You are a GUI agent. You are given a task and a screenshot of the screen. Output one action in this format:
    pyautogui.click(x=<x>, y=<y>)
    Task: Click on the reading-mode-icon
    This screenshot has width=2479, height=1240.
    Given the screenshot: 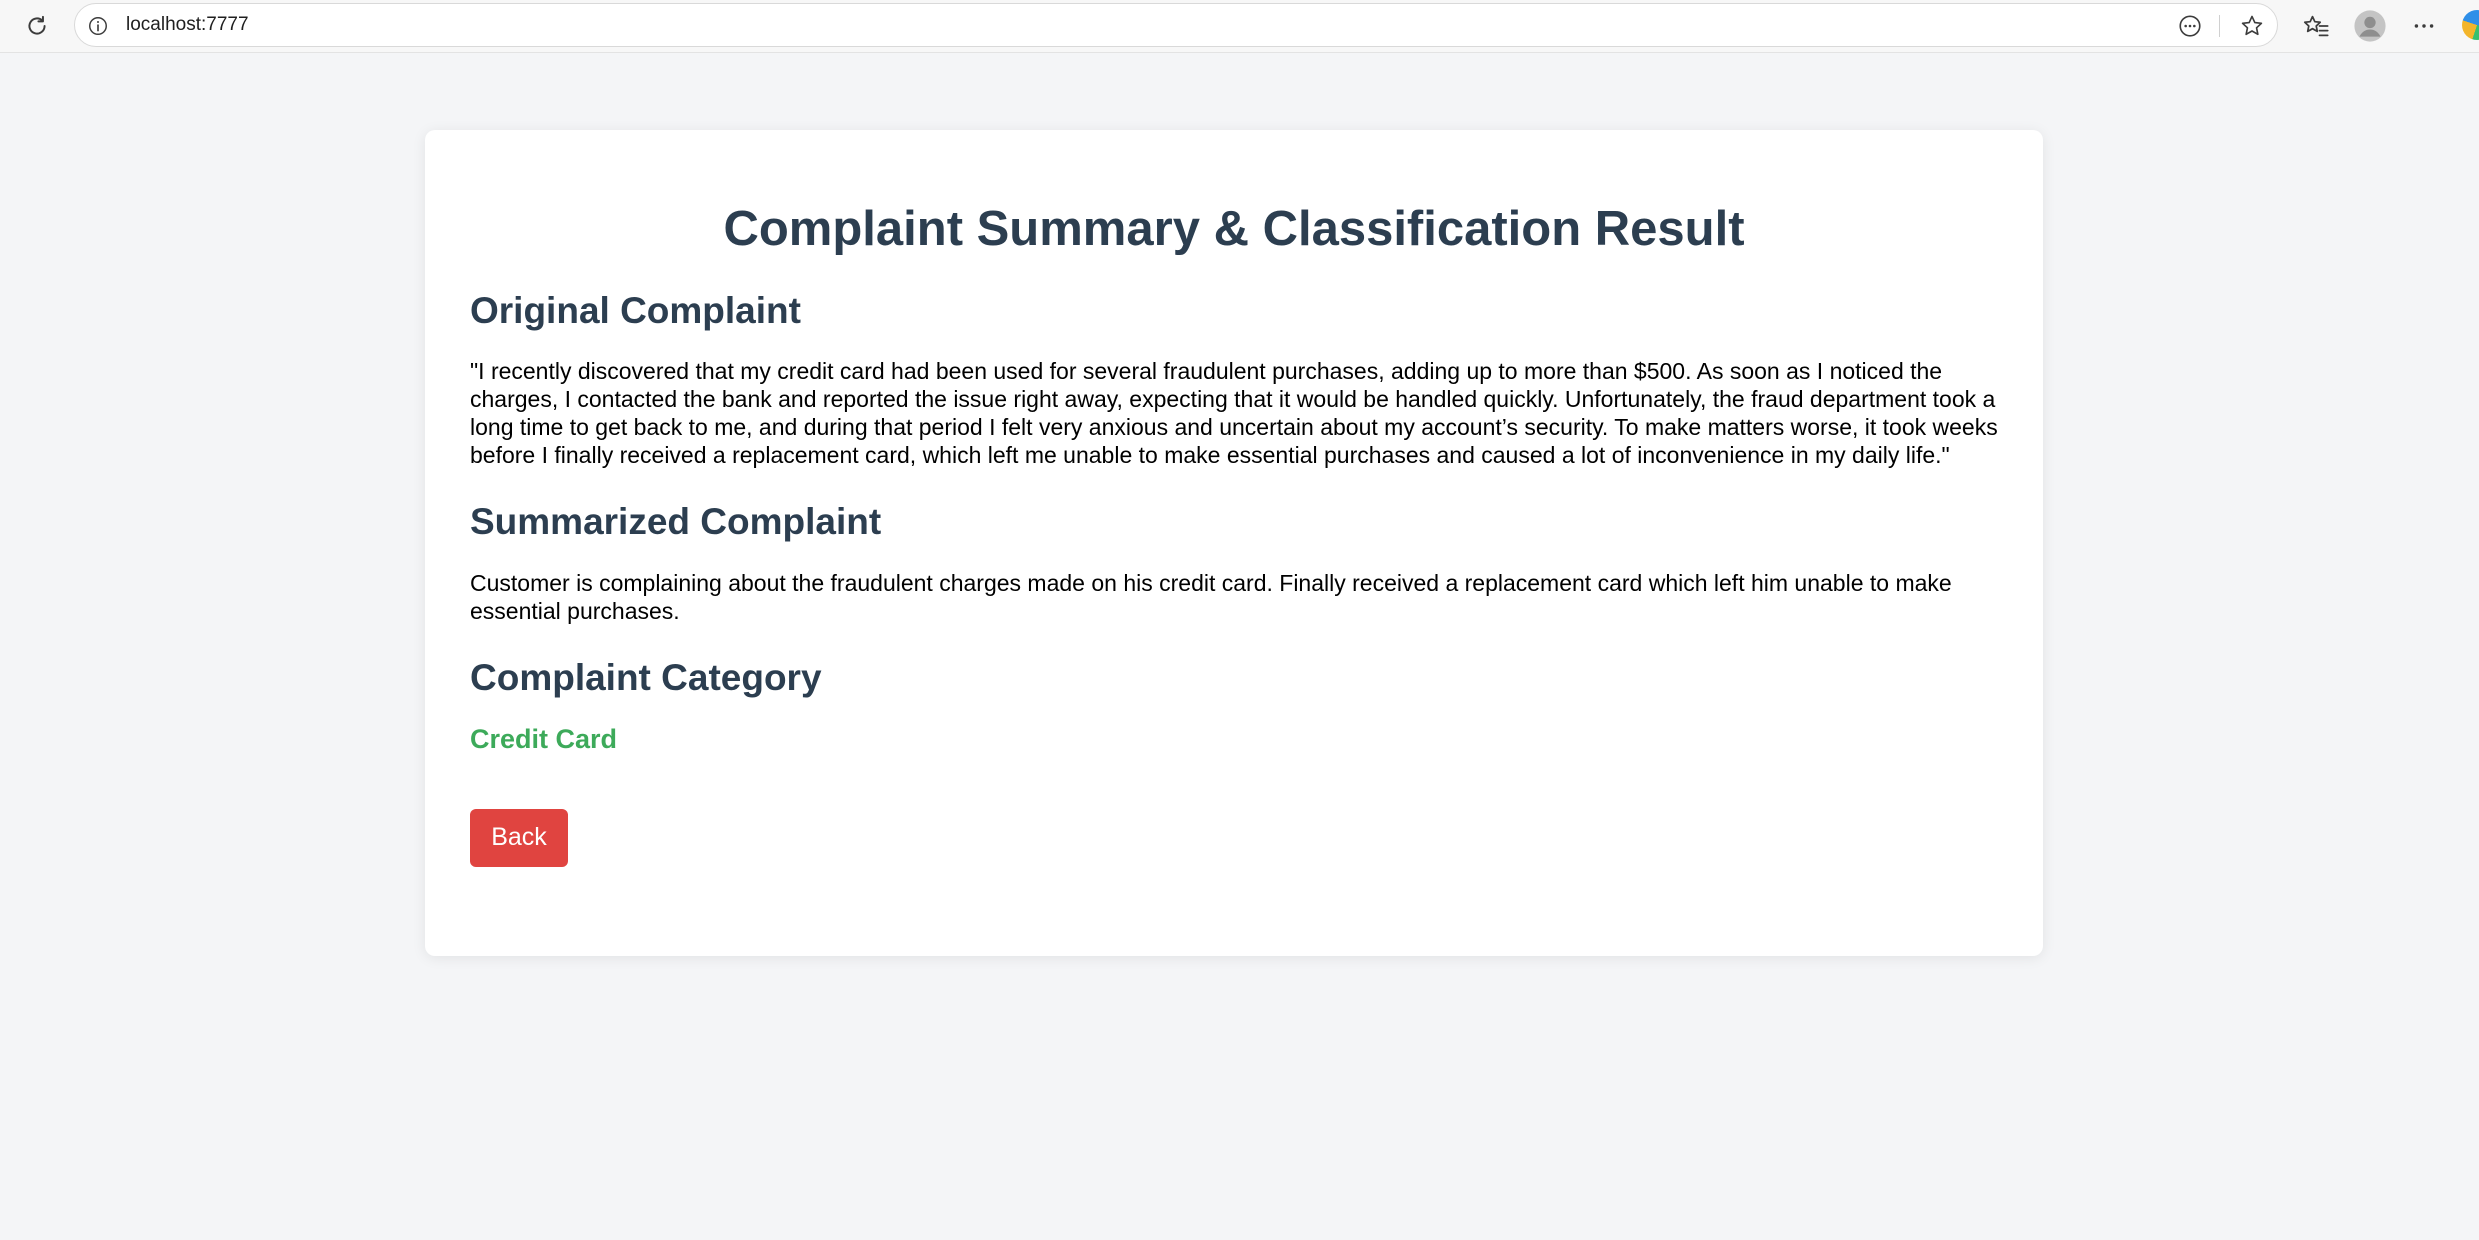 What is the action you would take?
    pyautogui.click(x=2190, y=26)
    